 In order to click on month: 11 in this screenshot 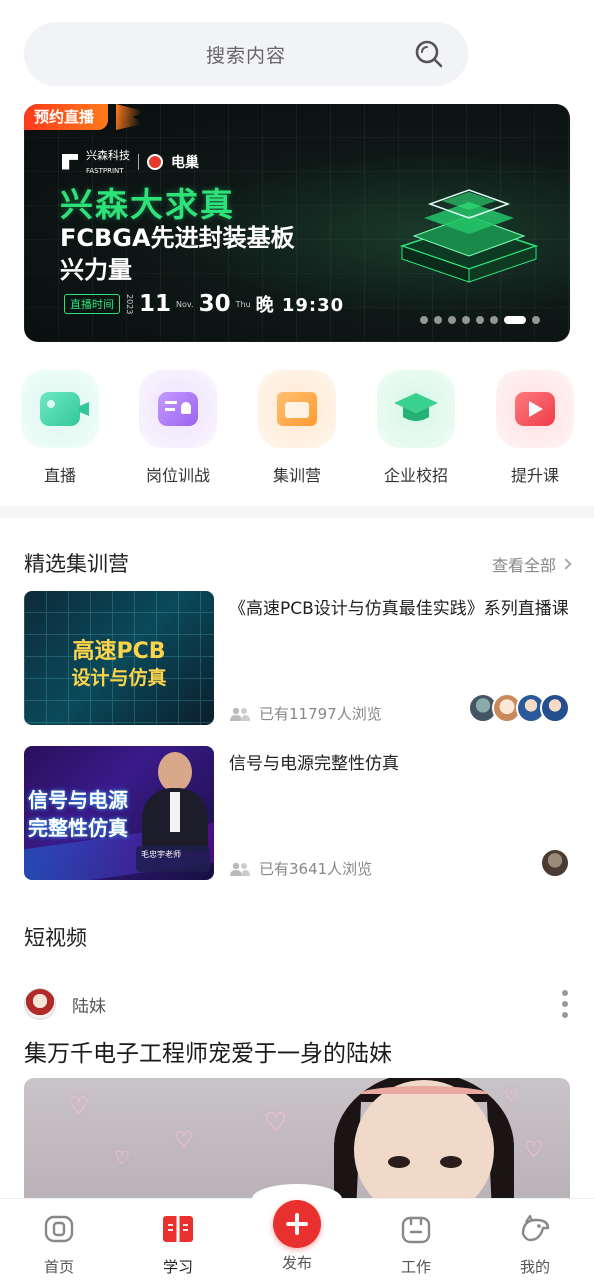, I will do `click(155, 304)`.